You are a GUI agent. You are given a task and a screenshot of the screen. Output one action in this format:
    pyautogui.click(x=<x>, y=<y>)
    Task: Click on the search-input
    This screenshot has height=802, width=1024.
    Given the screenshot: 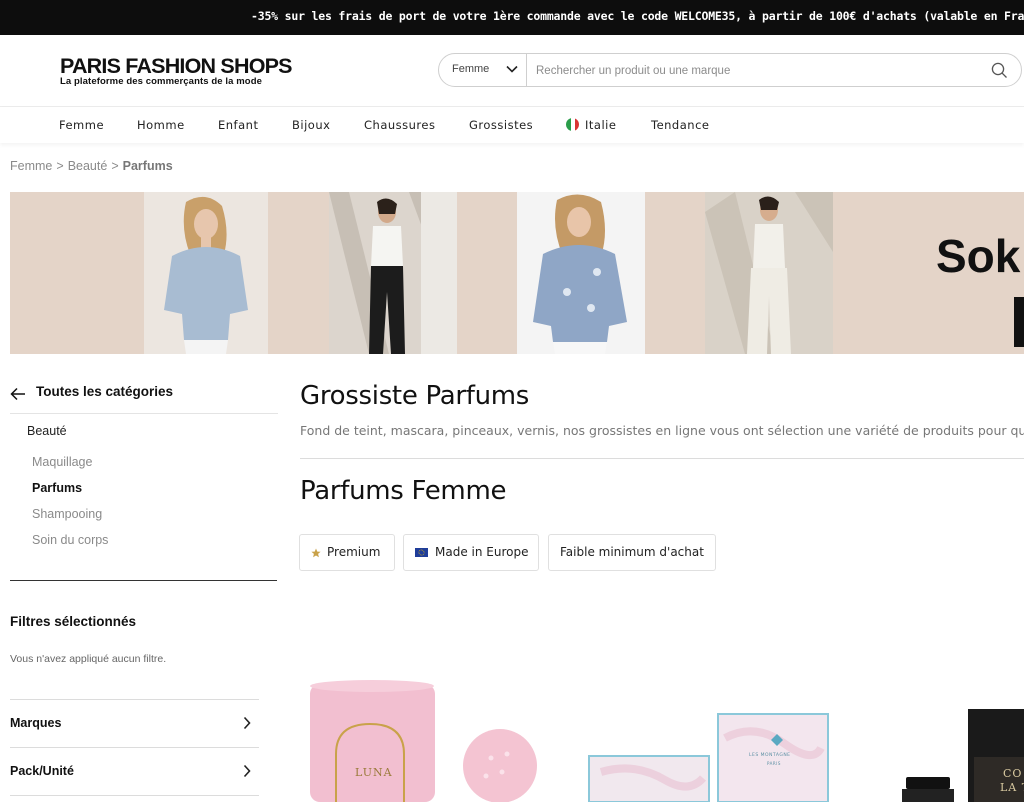 What is the action you would take?
    pyautogui.click(x=756, y=71)
    